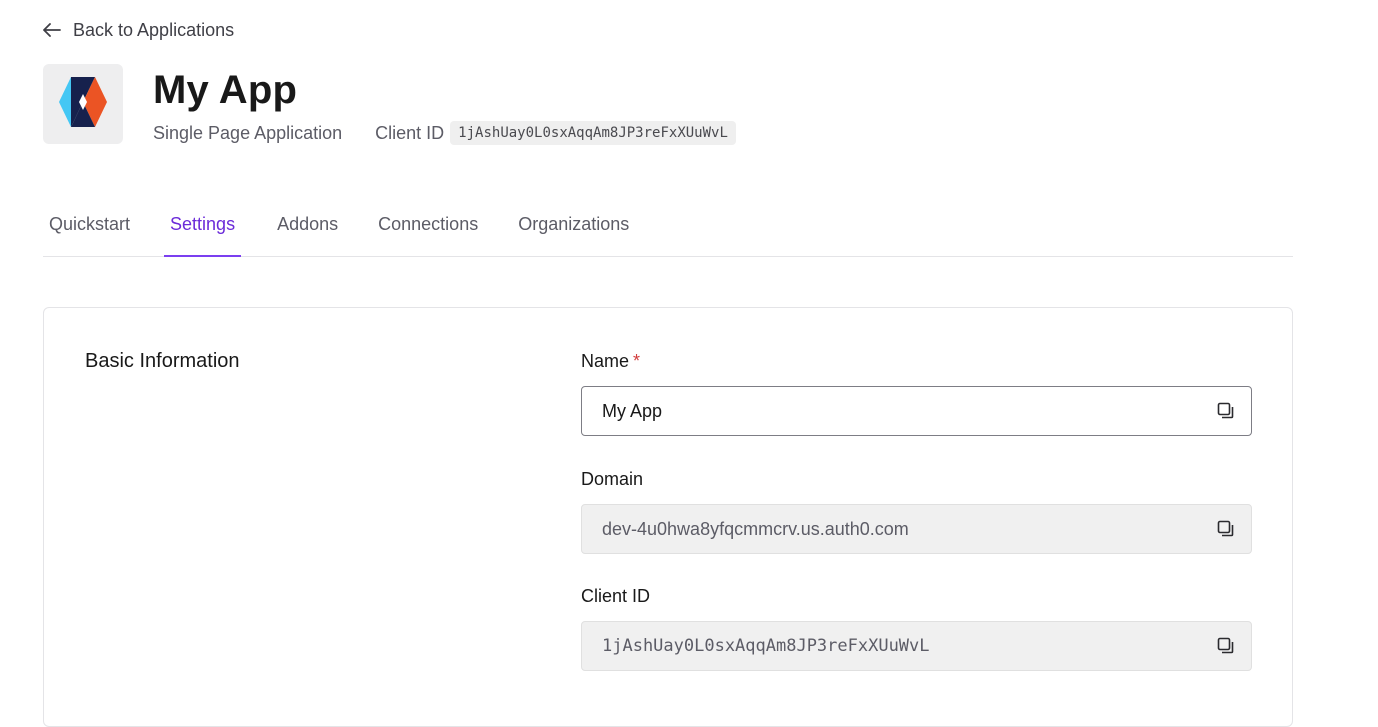  I want to click on domain-input: dev-4u0hwa8yfqcmmcrv.us.auth0.com, so click(916, 529).